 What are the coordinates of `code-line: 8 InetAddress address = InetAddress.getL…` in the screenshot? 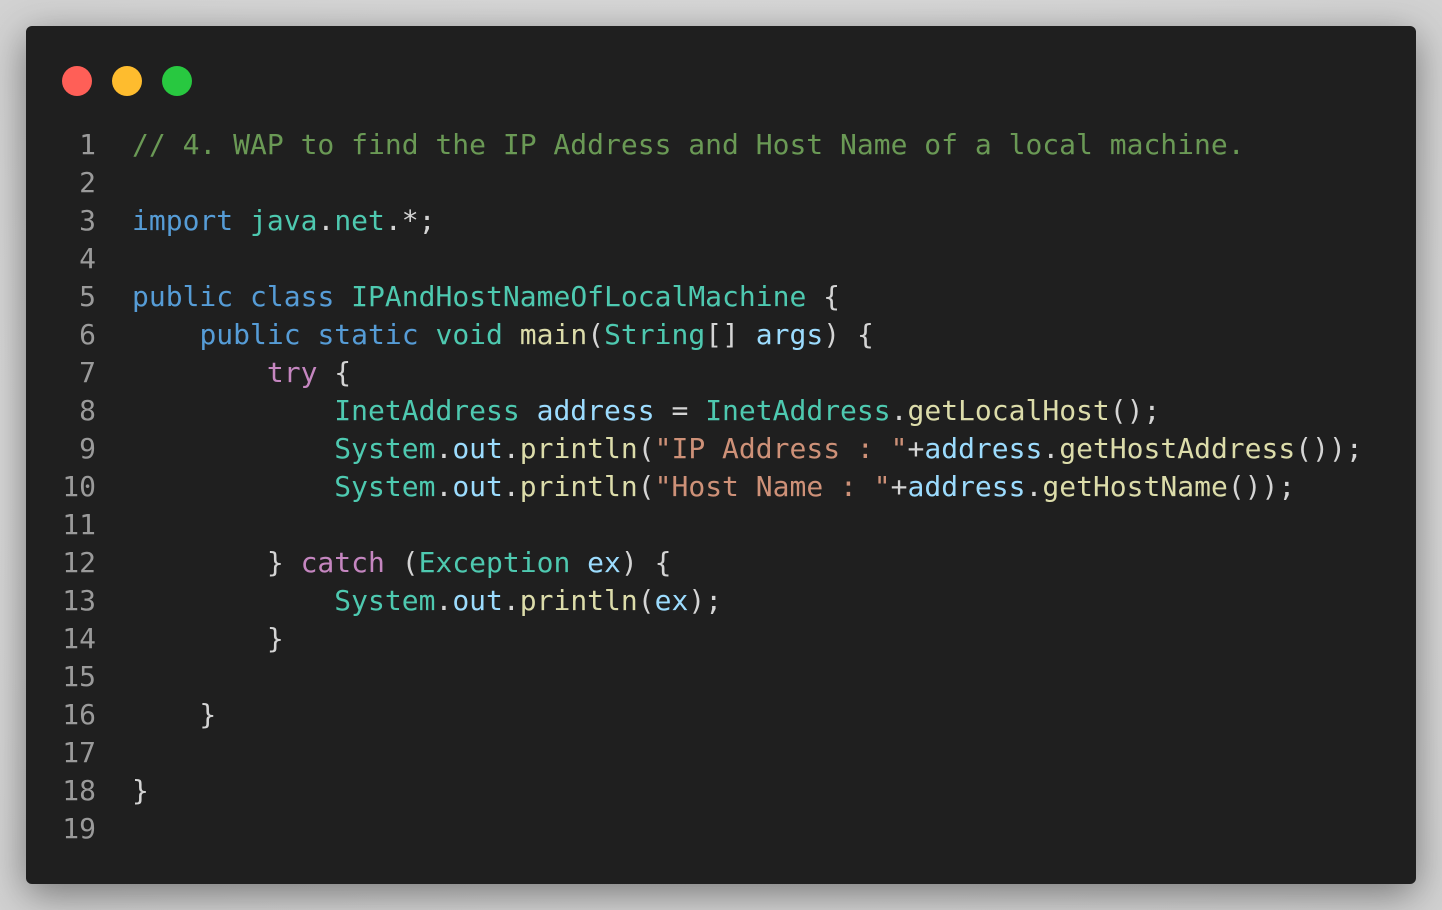 It's located at (721, 411).